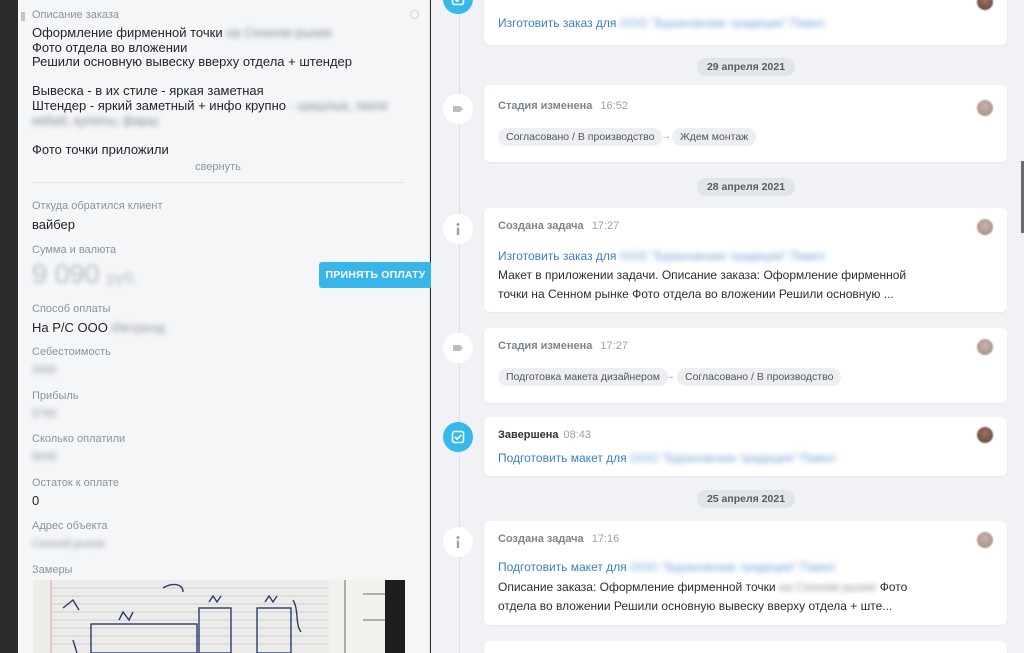  Describe the element at coordinates (52, 570) in the screenshot. I see `measurements-label: Замеры` at that location.